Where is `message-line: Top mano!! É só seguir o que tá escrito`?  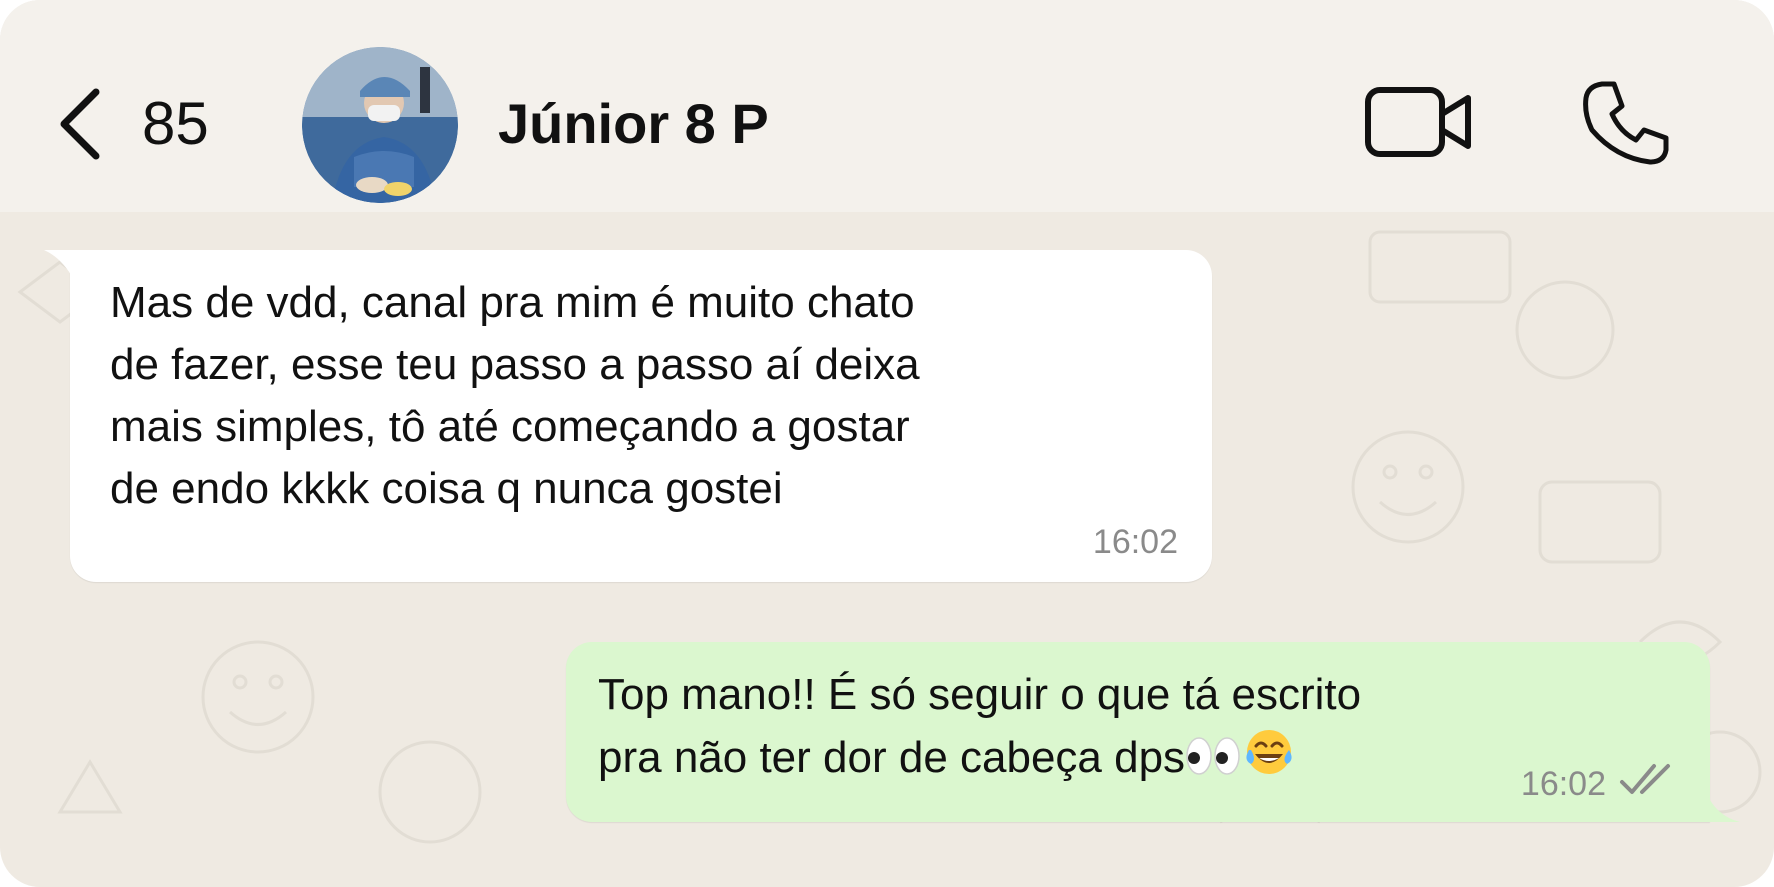 message-line: Top mano!! É só seguir o que tá escrito is located at coordinates (980, 694).